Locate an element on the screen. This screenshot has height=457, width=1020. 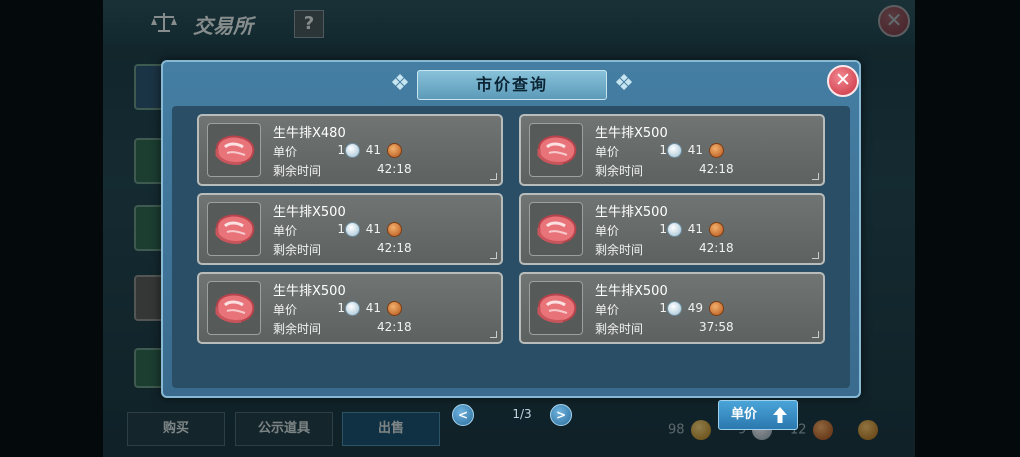
item-name: 生牛排X480 is located at coordinates (309, 133).